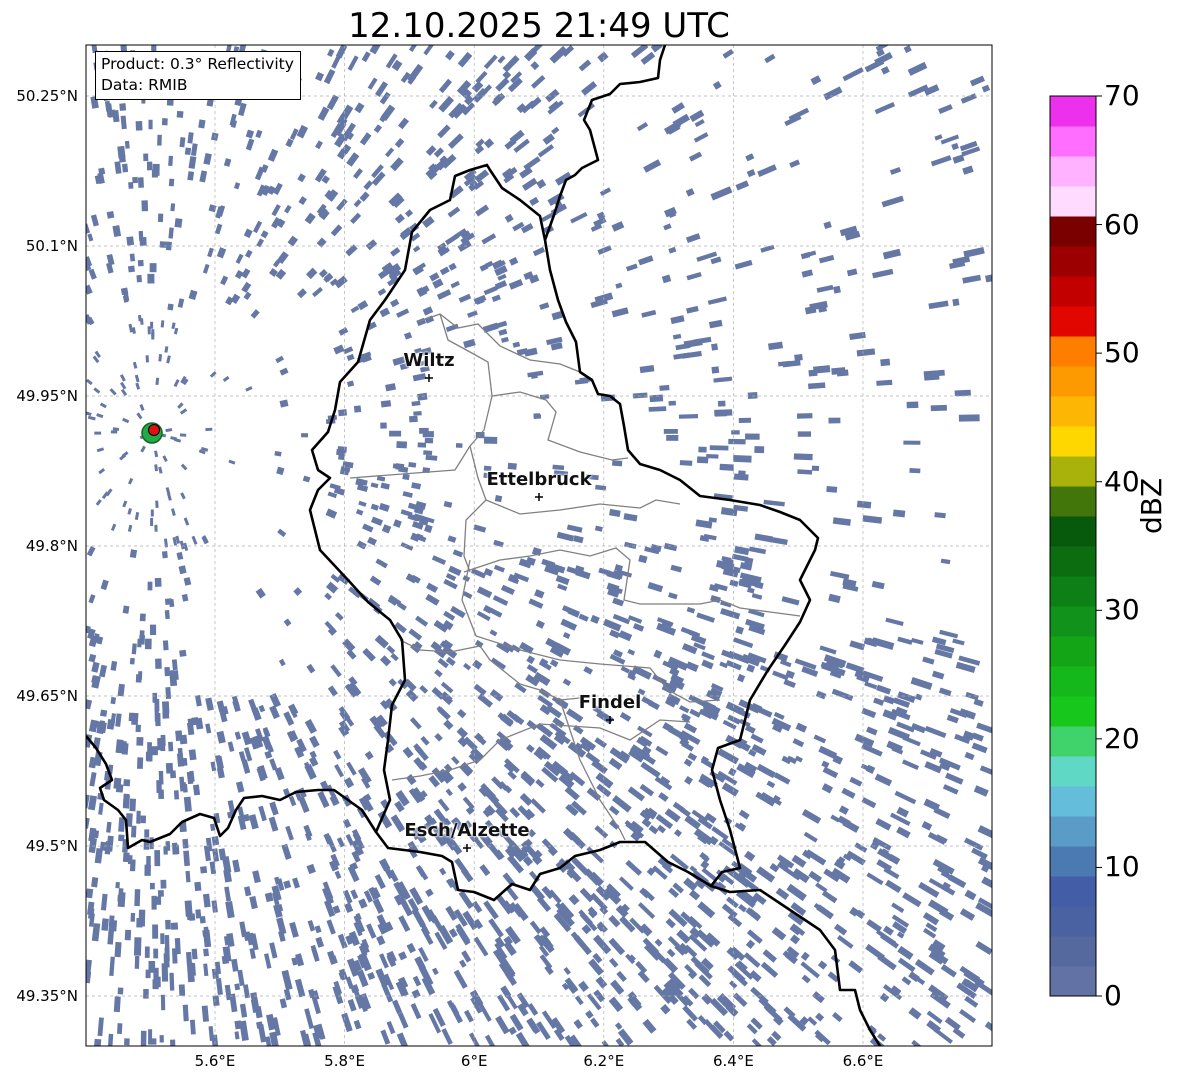 The height and width of the screenshot is (1081, 1184). Describe the element at coordinates (1122, 224) in the screenshot. I see `colorbar-tick-label: 60` at that location.